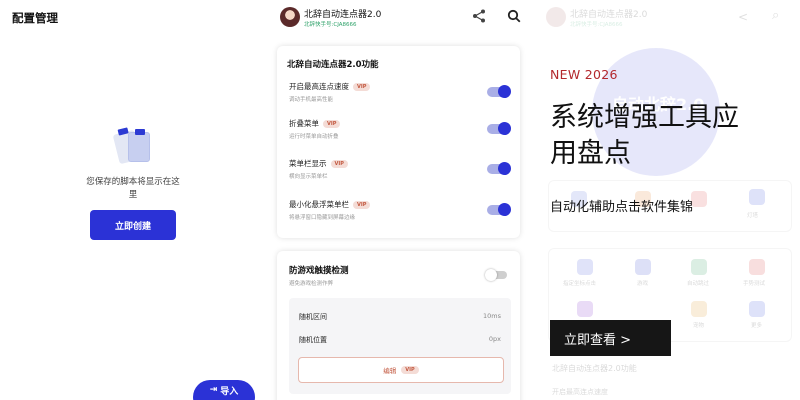  I want to click on create-button: 立即创建, so click(133, 225).